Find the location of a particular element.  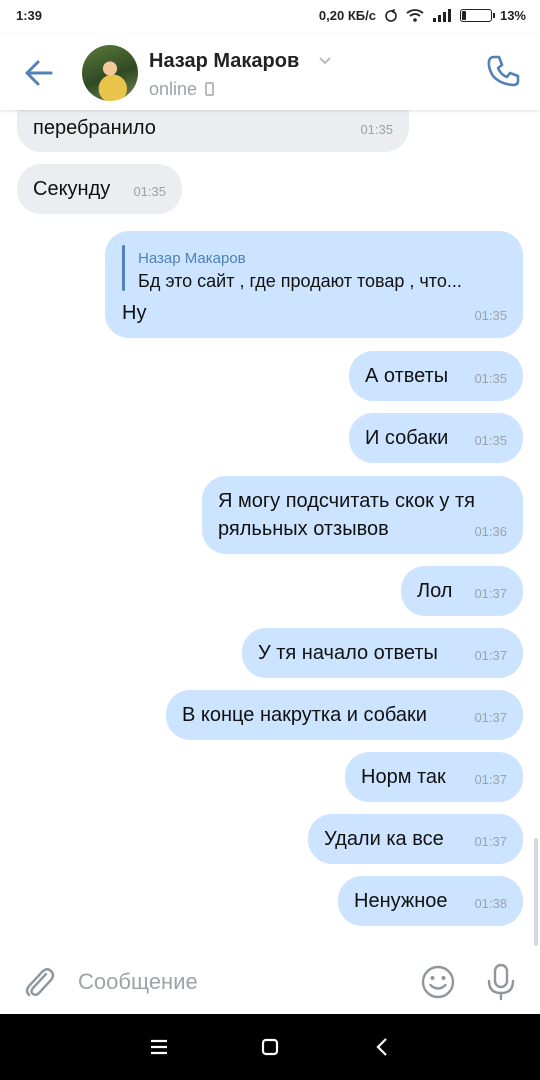

battery-fill is located at coordinates (463, 15).